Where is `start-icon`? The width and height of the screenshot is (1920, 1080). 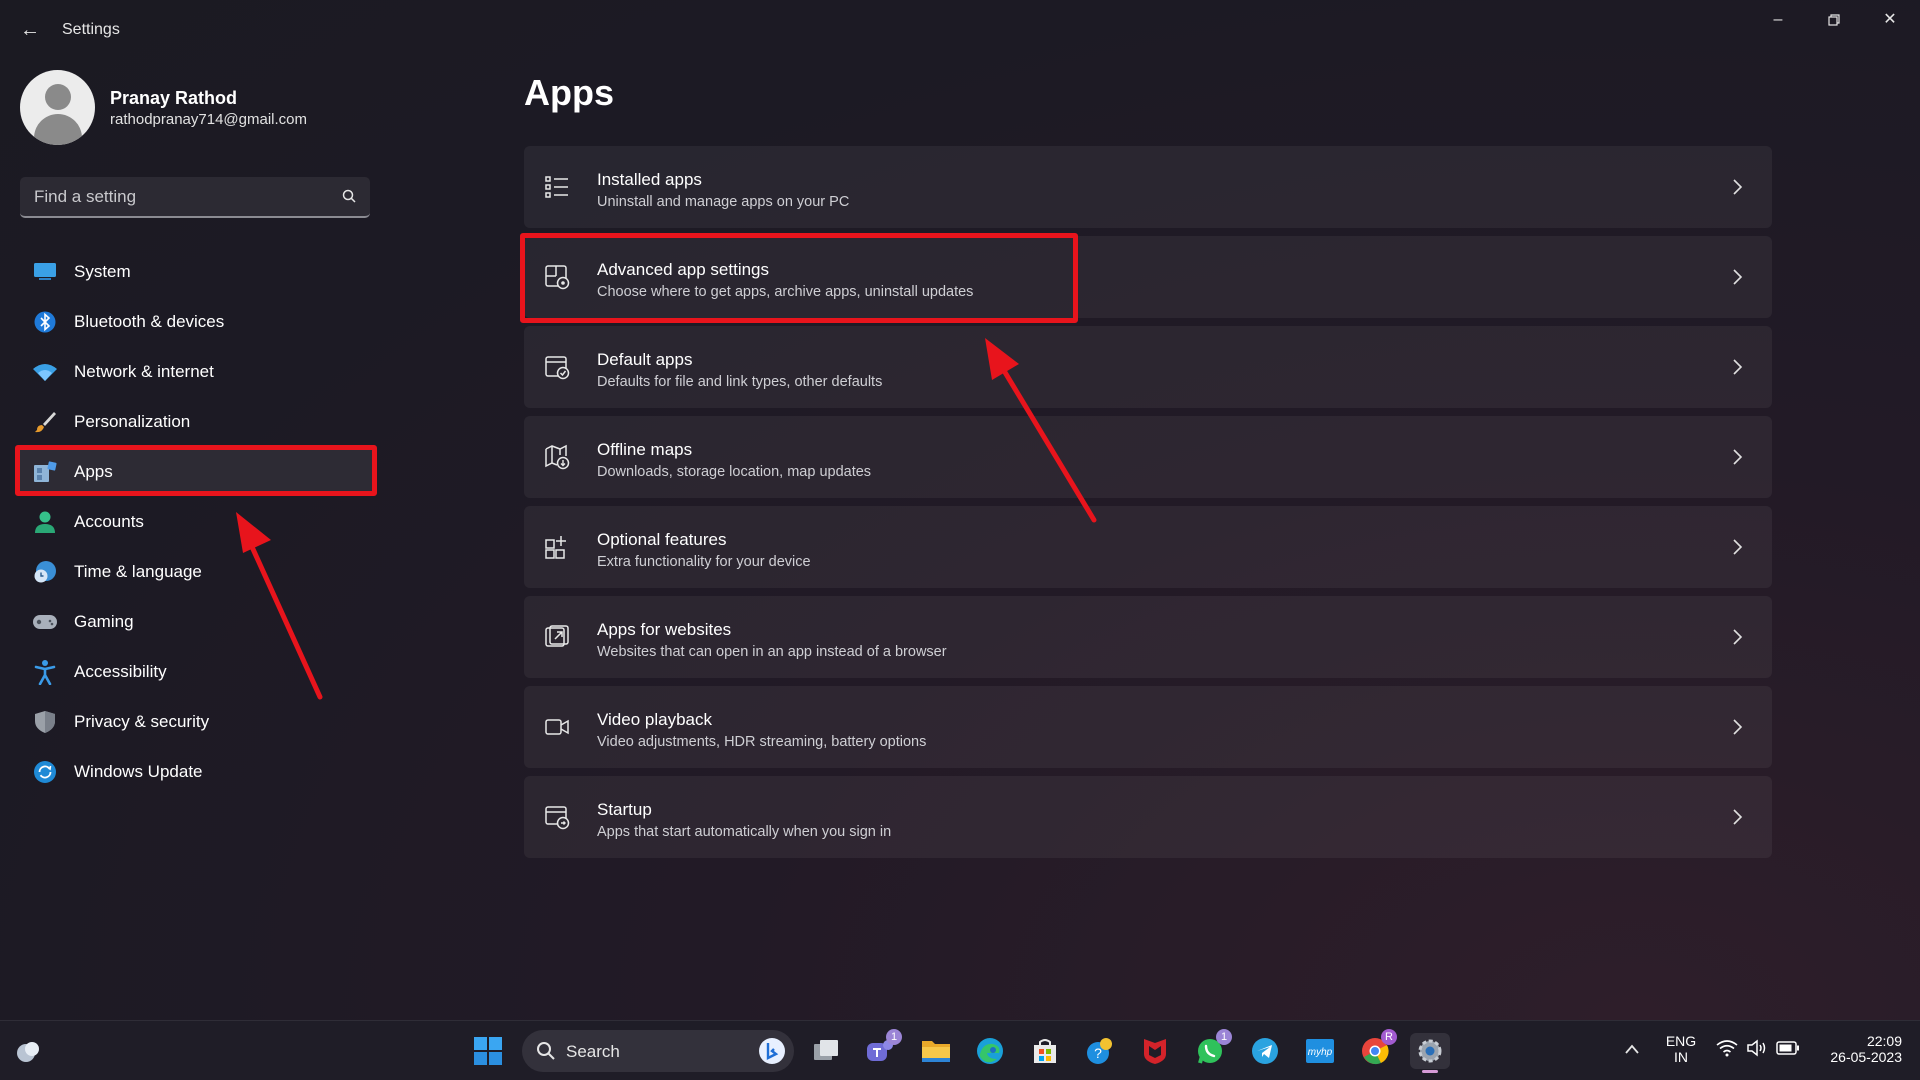
start-icon is located at coordinates (488, 1051).